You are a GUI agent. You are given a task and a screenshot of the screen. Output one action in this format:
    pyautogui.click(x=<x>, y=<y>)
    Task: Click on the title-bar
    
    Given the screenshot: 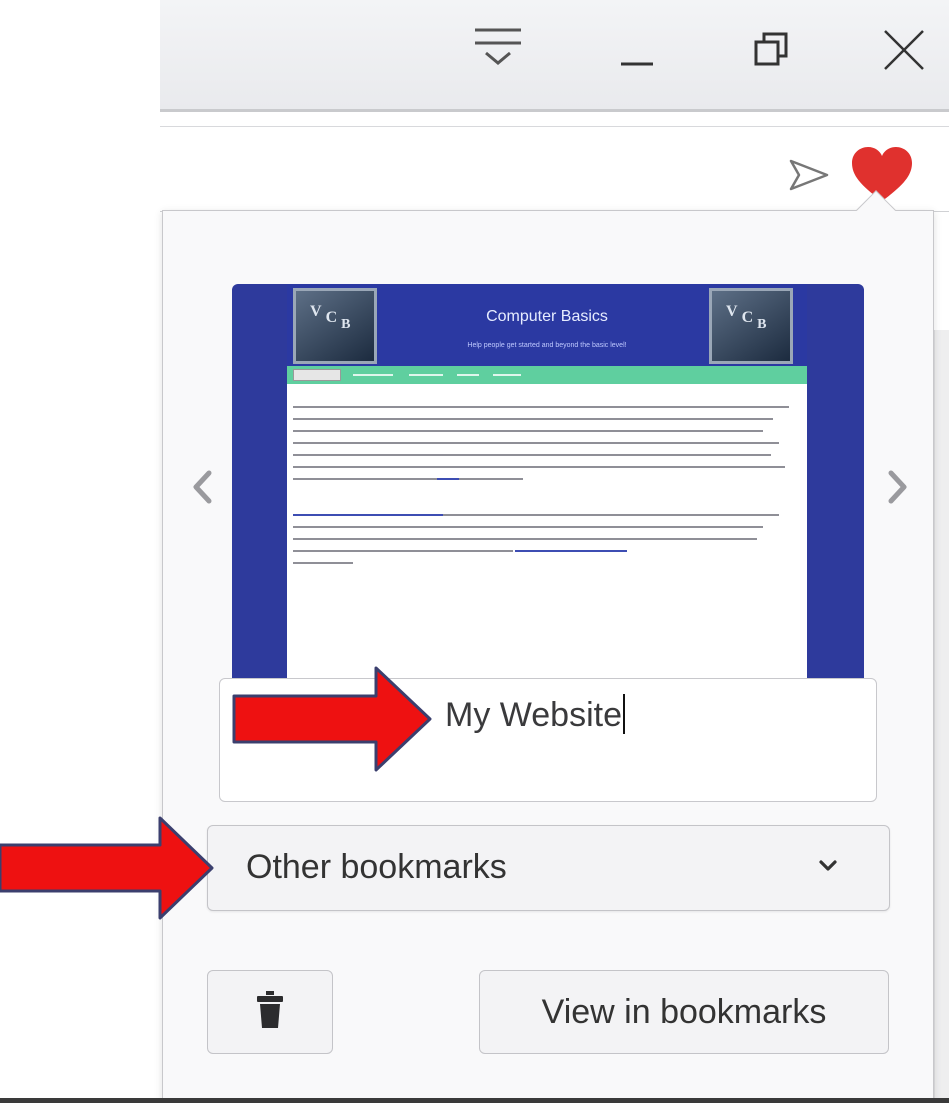 What is the action you would take?
    pyautogui.click(x=554, y=56)
    